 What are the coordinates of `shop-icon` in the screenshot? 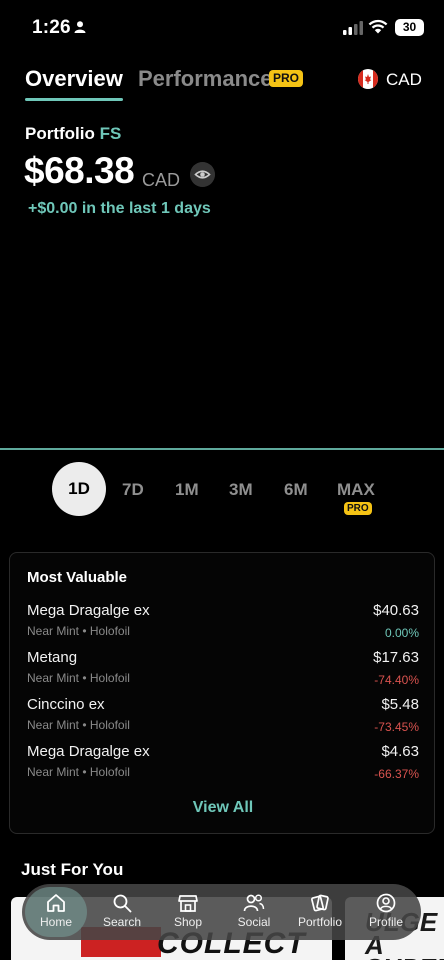 It's located at (188, 903).